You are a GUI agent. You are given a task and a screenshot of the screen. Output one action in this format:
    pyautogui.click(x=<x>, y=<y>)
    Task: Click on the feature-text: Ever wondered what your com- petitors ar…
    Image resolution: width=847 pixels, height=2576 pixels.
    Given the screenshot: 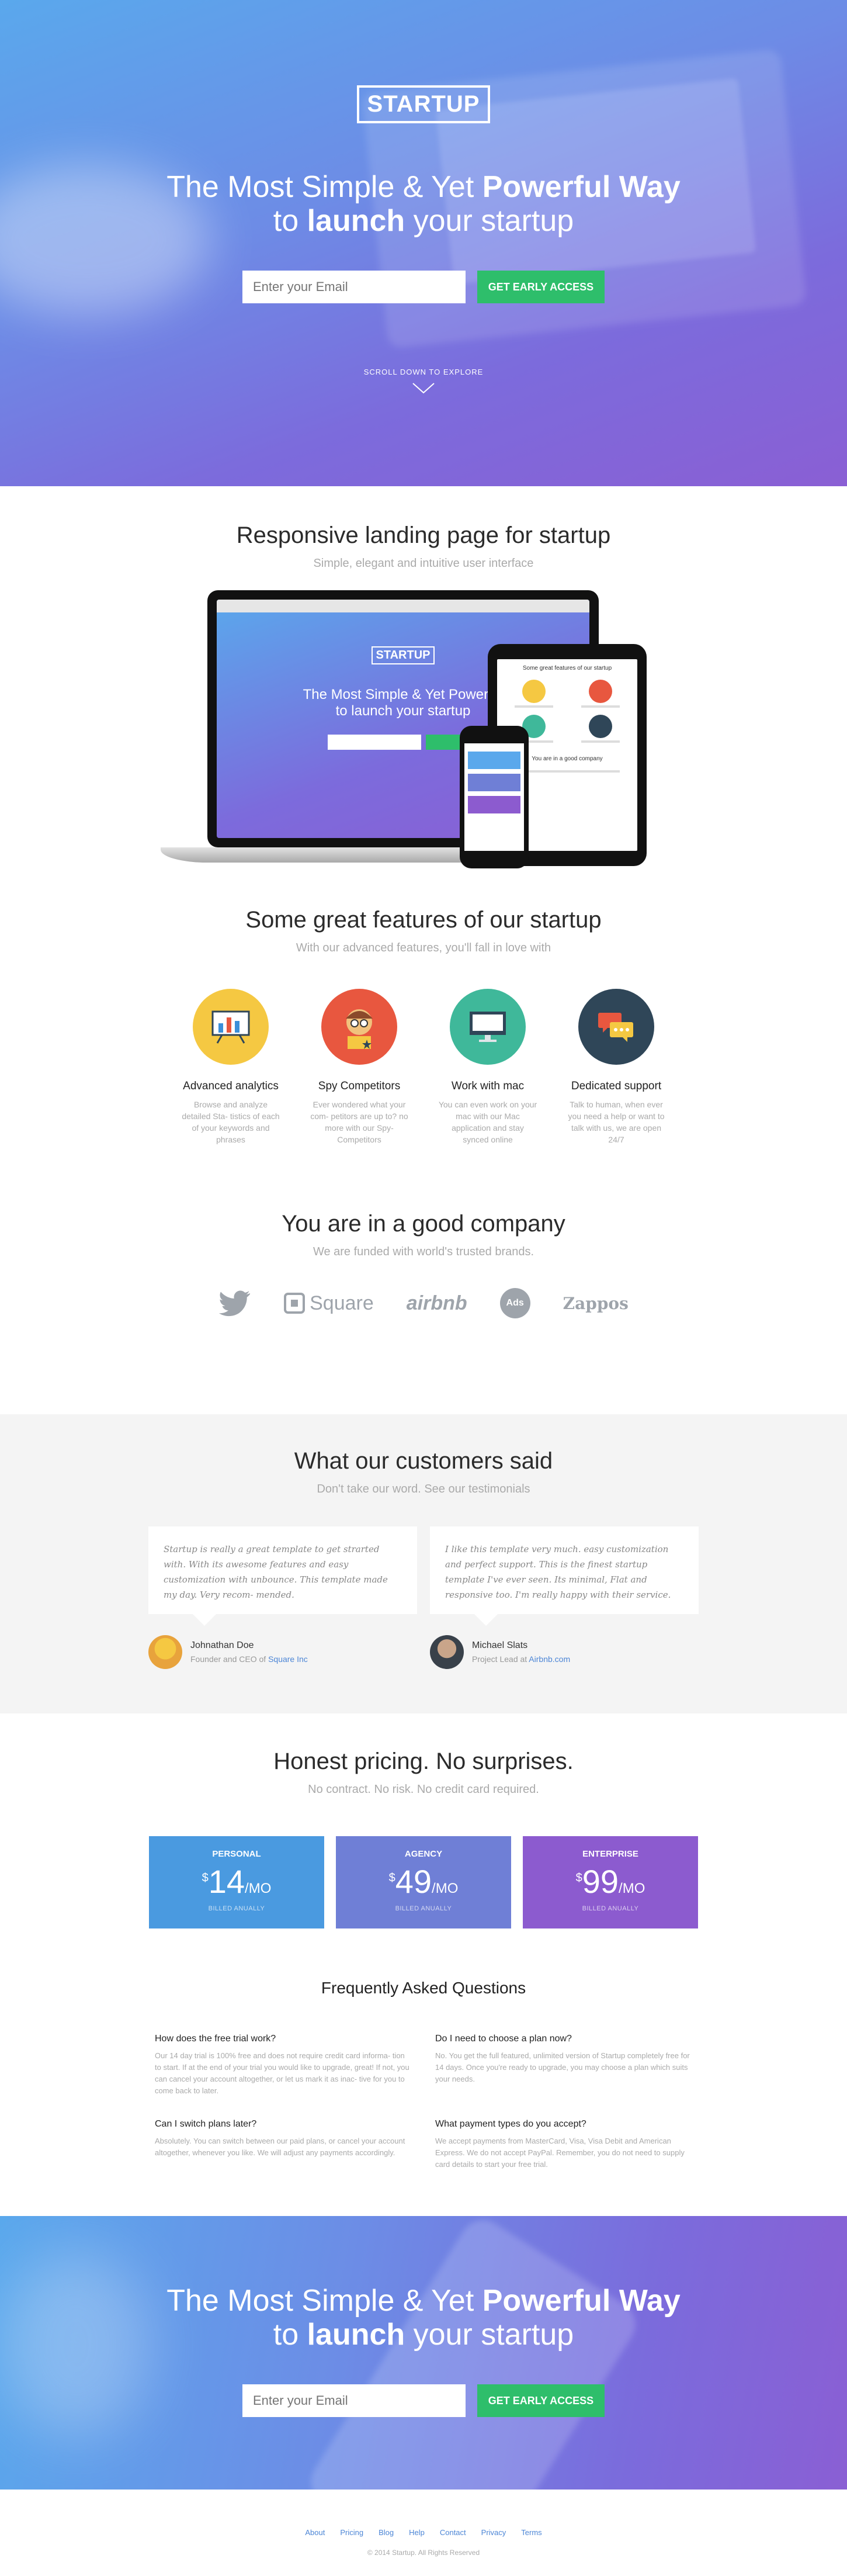 What is the action you would take?
    pyautogui.click(x=359, y=1122)
    